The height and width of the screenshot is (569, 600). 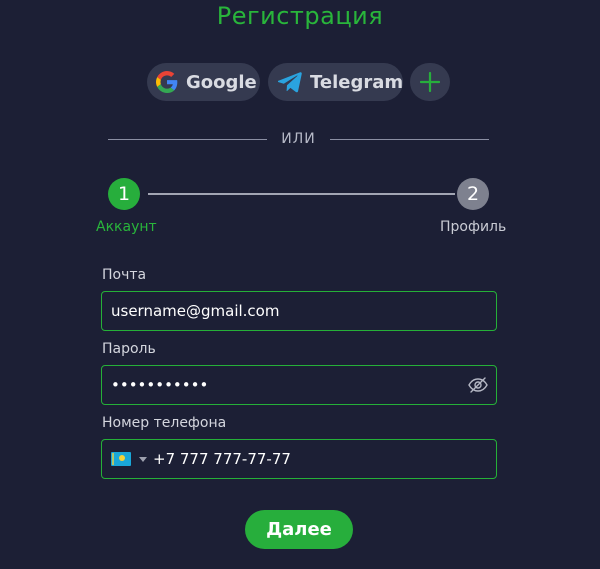 I want to click on more-login-options-button, so click(x=430, y=82).